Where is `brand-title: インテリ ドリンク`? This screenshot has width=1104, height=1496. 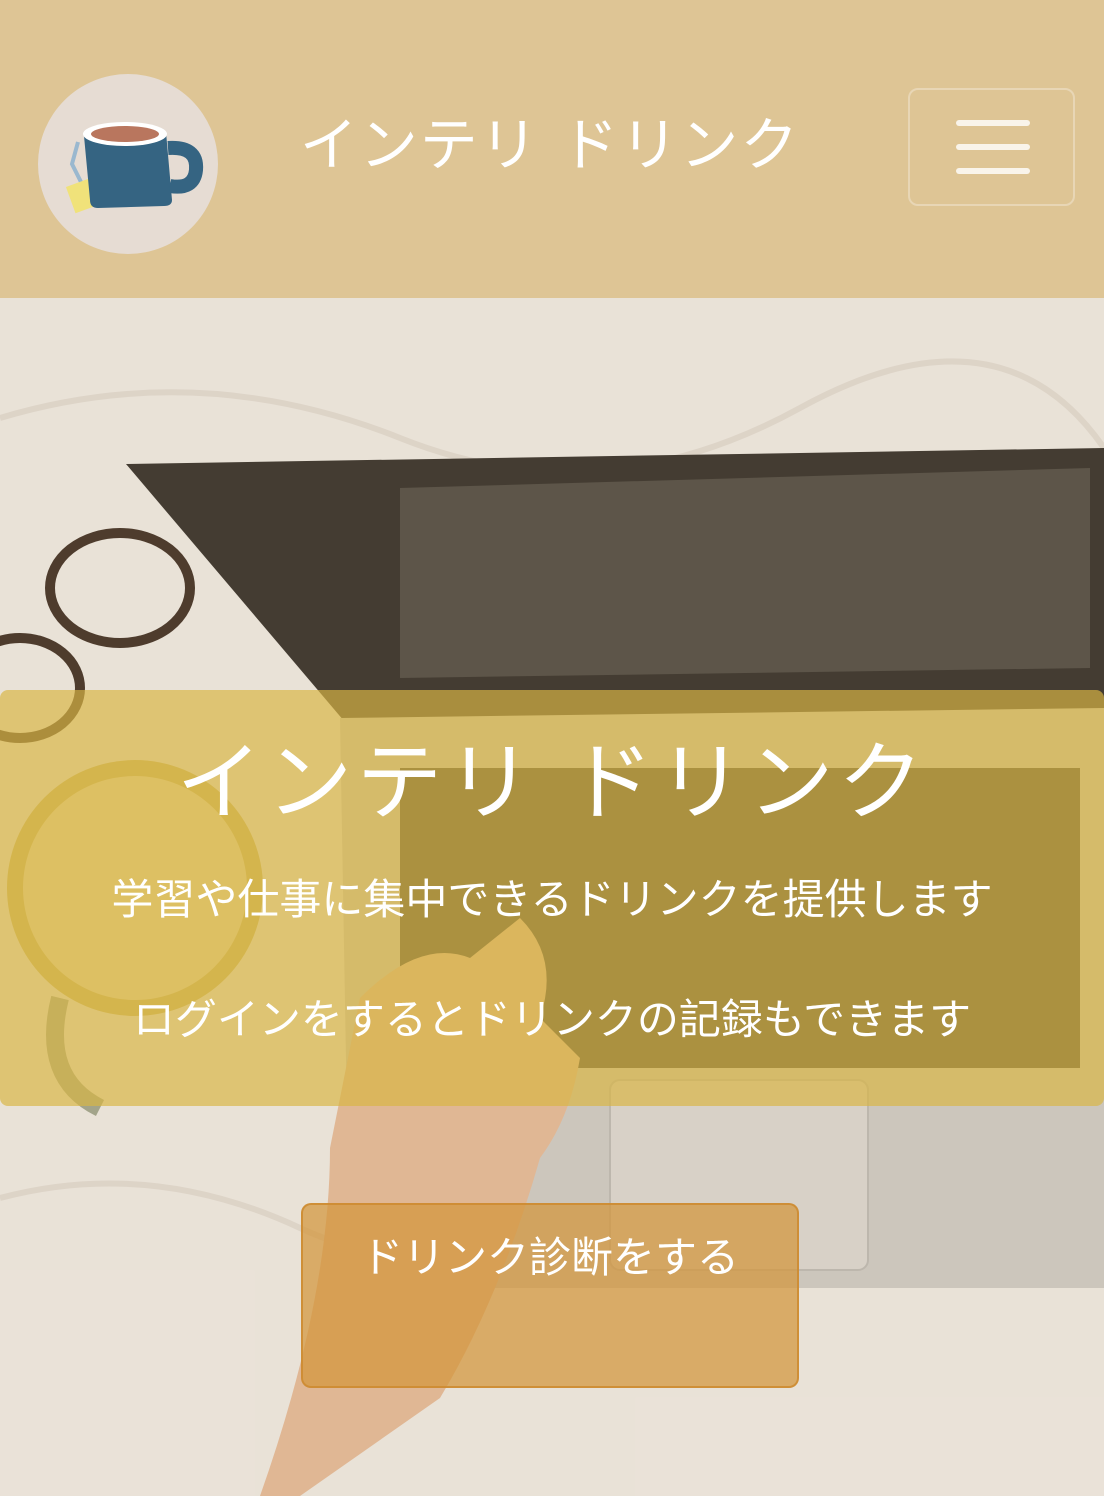
brand-title: インテリ ドリンク is located at coordinates (550, 145).